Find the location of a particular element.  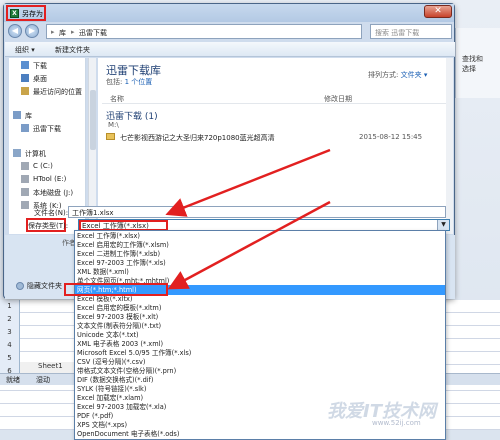

group-path: M:\ is located at coordinates (113, 125).